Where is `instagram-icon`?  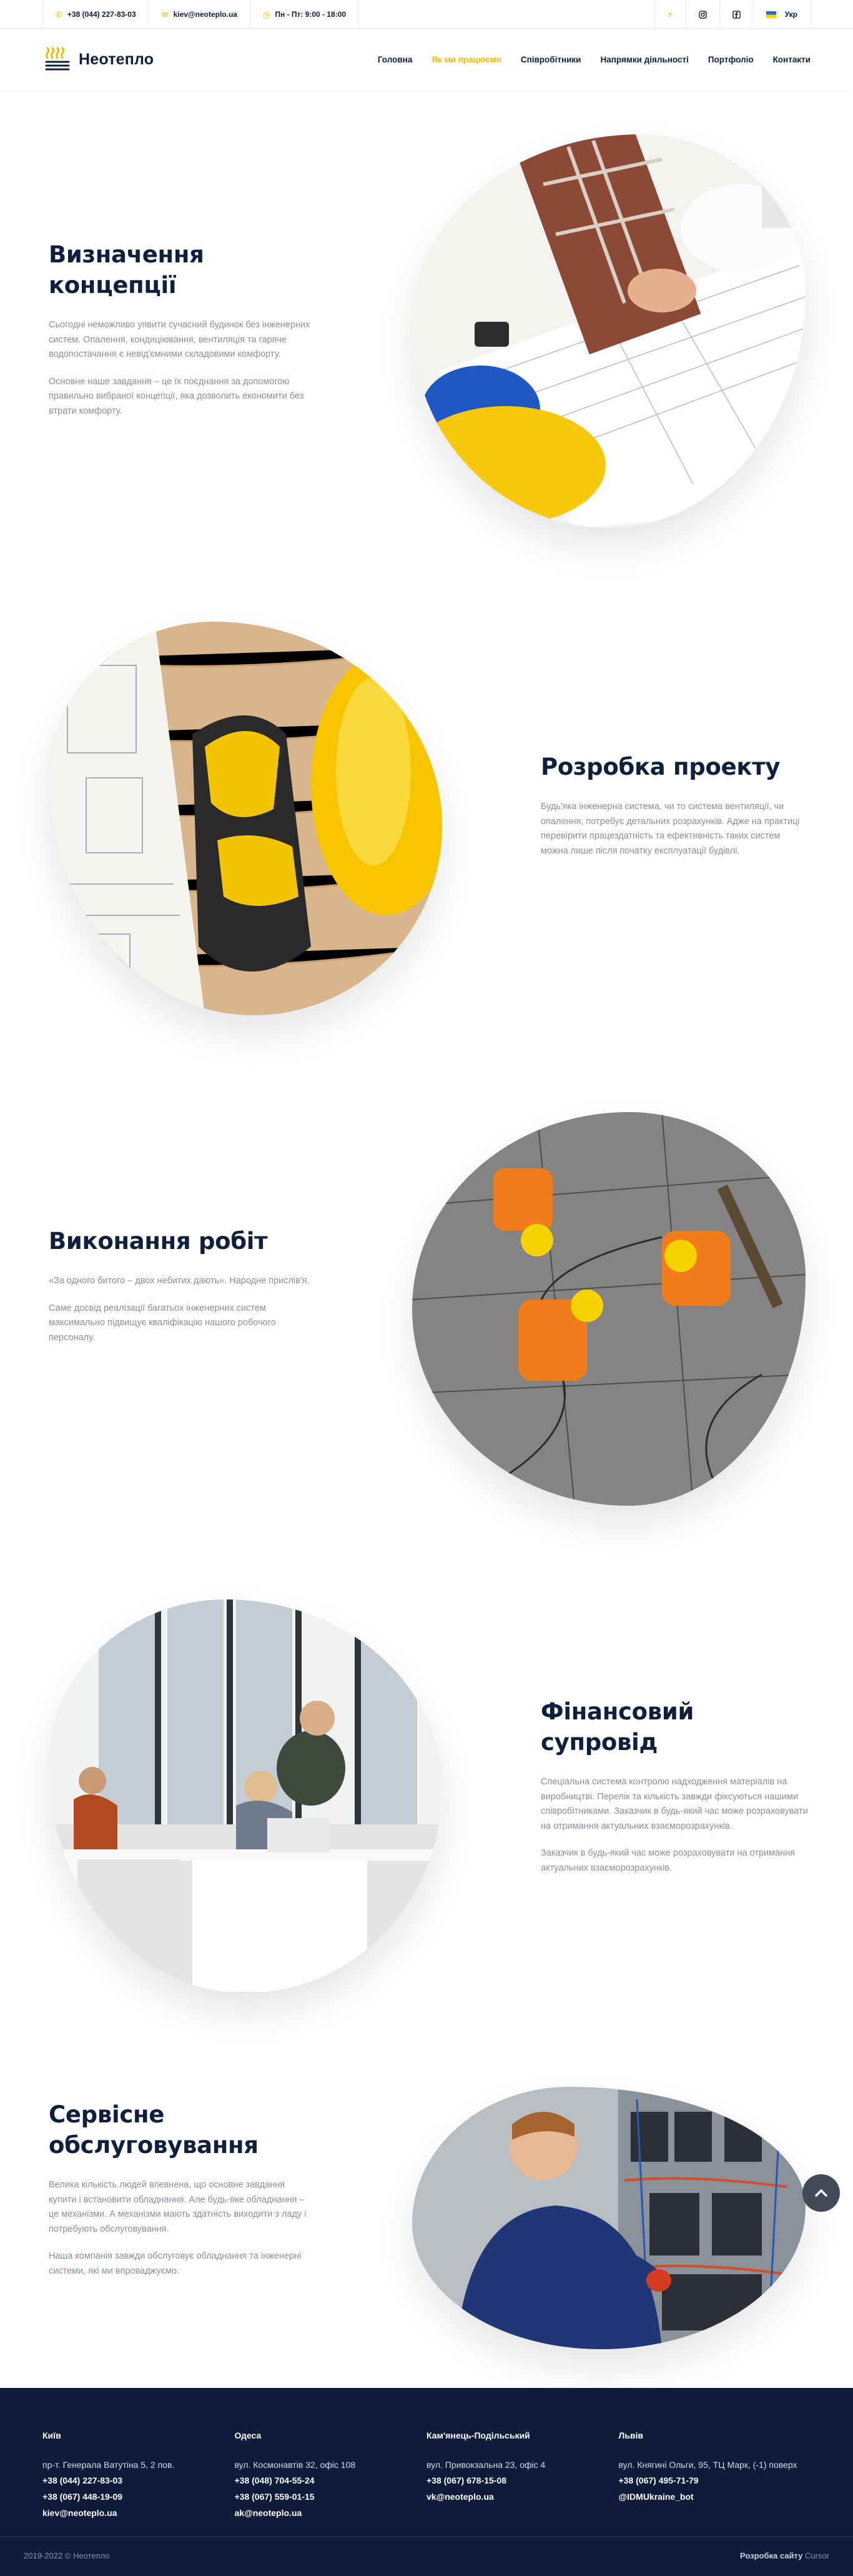
instagram-icon is located at coordinates (702, 14).